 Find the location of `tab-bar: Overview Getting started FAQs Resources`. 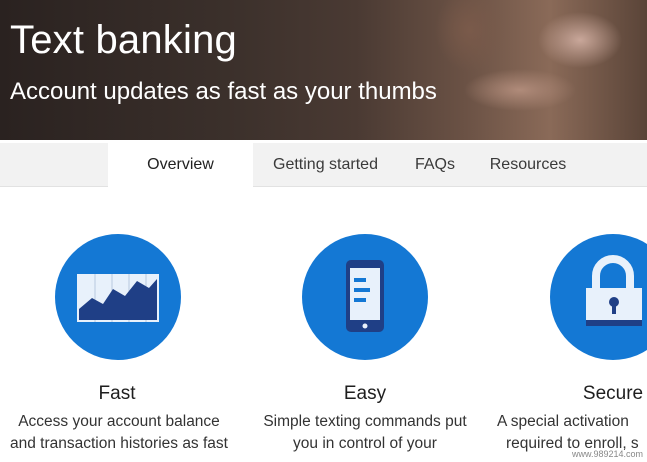

tab-bar: Overview Getting started FAQs Resources is located at coordinates (323, 165).